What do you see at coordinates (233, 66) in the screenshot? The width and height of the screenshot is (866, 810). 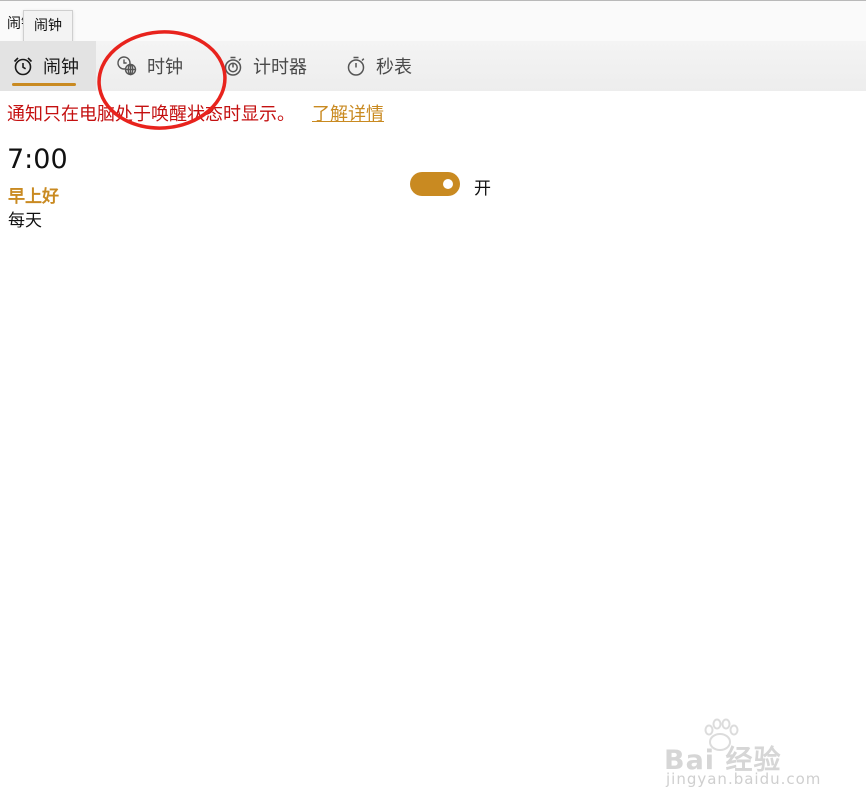 I see `timer-icon` at bounding box center [233, 66].